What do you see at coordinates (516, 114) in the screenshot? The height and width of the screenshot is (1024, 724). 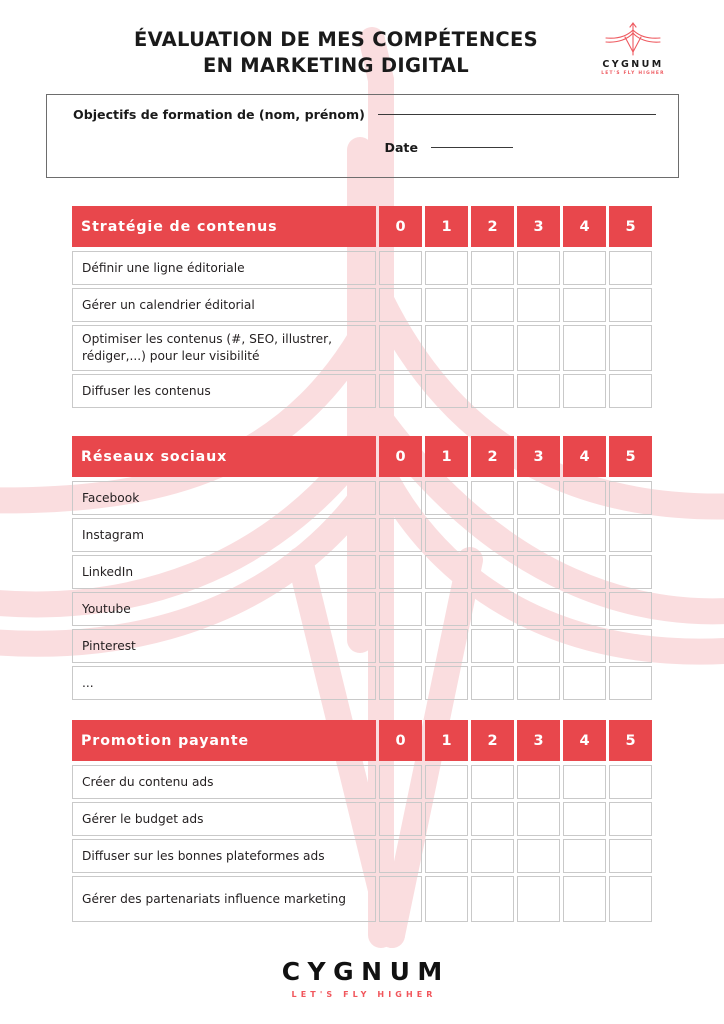 I see `objectives-name-input` at bounding box center [516, 114].